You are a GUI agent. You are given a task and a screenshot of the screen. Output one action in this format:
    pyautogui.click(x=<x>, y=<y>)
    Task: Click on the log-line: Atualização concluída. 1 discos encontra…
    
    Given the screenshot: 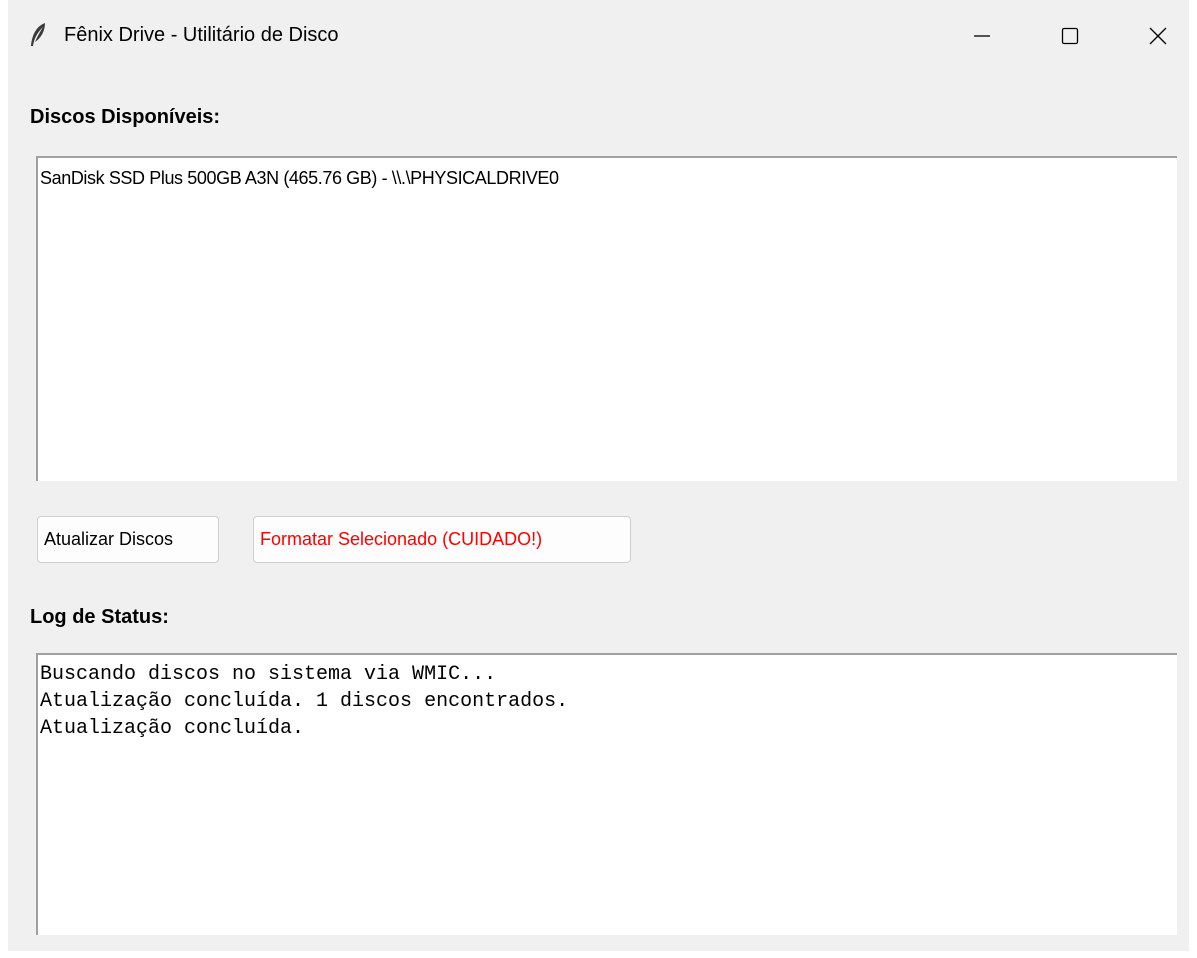 What is the action you would take?
    pyautogui.click(x=304, y=701)
    